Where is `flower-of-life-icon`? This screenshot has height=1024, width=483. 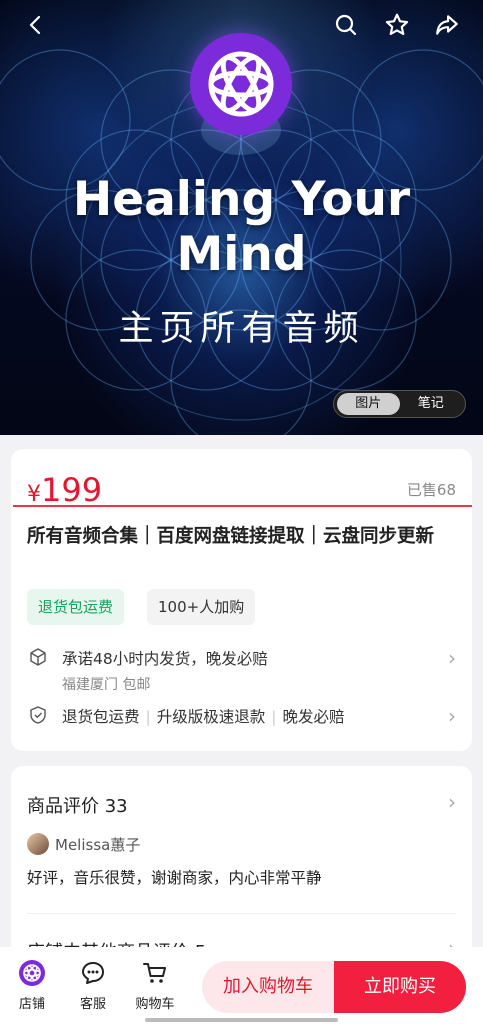 flower-of-life-icon is located at coordinates (241, 84).